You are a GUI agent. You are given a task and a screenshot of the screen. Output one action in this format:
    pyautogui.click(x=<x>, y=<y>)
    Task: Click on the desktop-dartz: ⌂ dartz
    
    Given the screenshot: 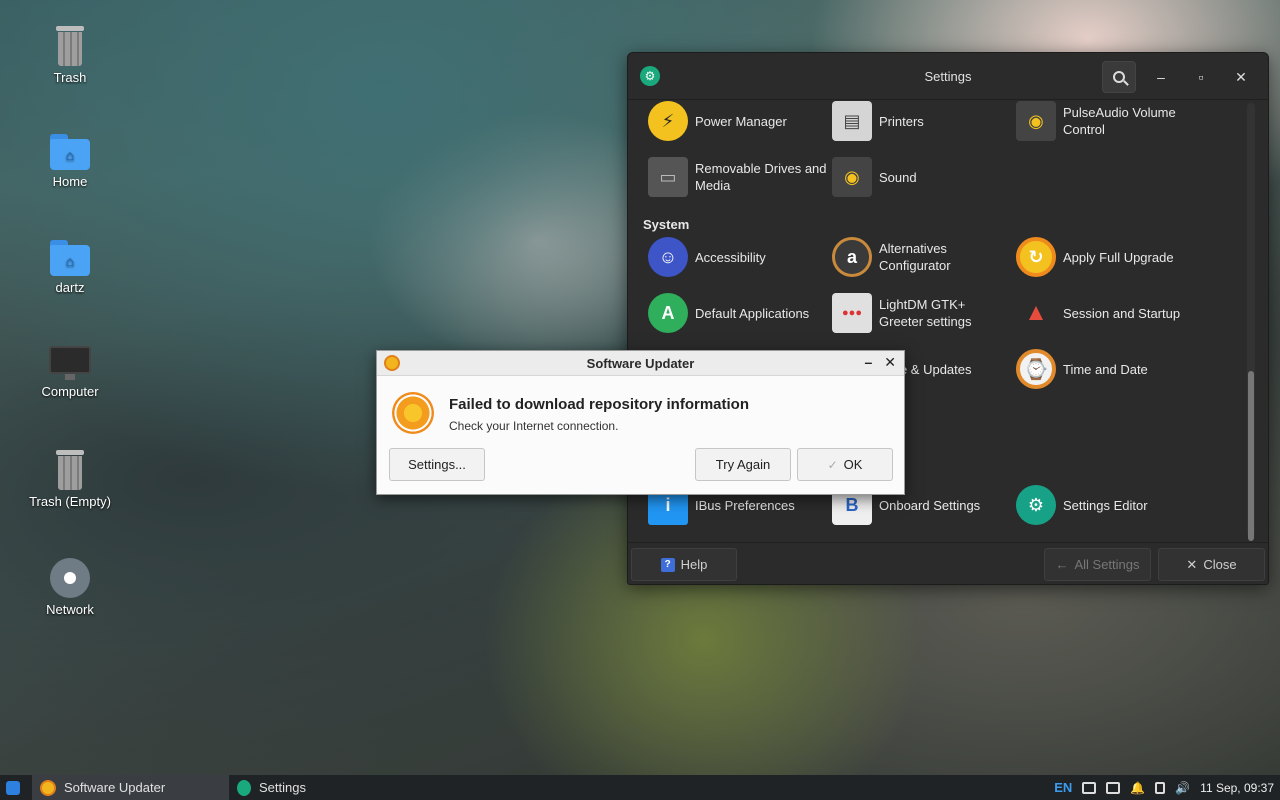 What is the action you would take?
    pyautogui.click(x=70, y=267)
    